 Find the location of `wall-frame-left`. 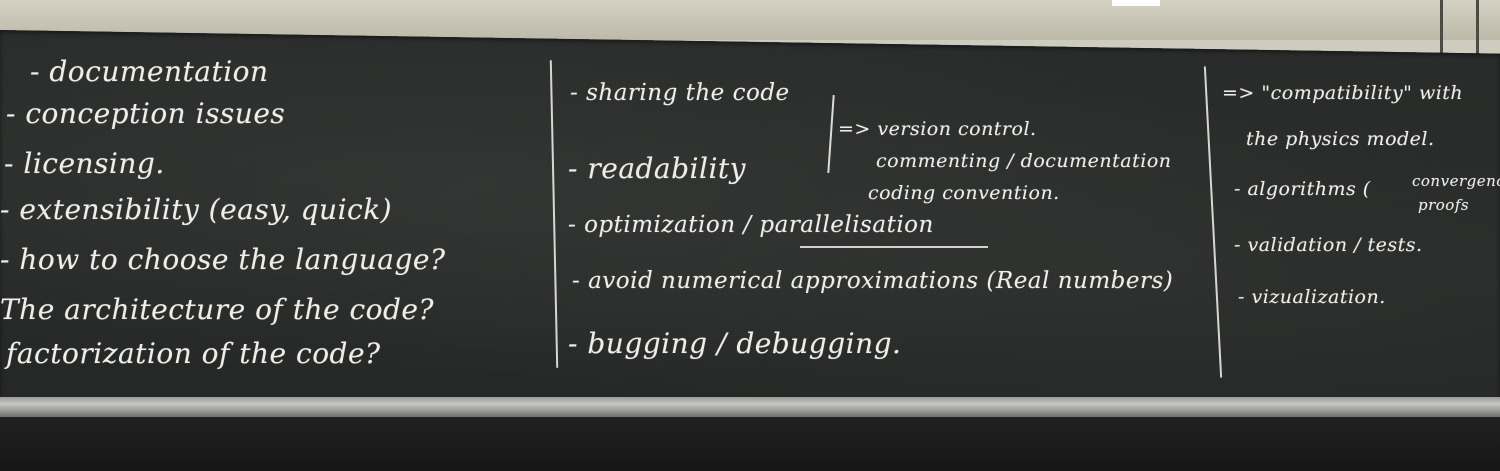

wall-frame-left is located at coordinates (1441, 30).